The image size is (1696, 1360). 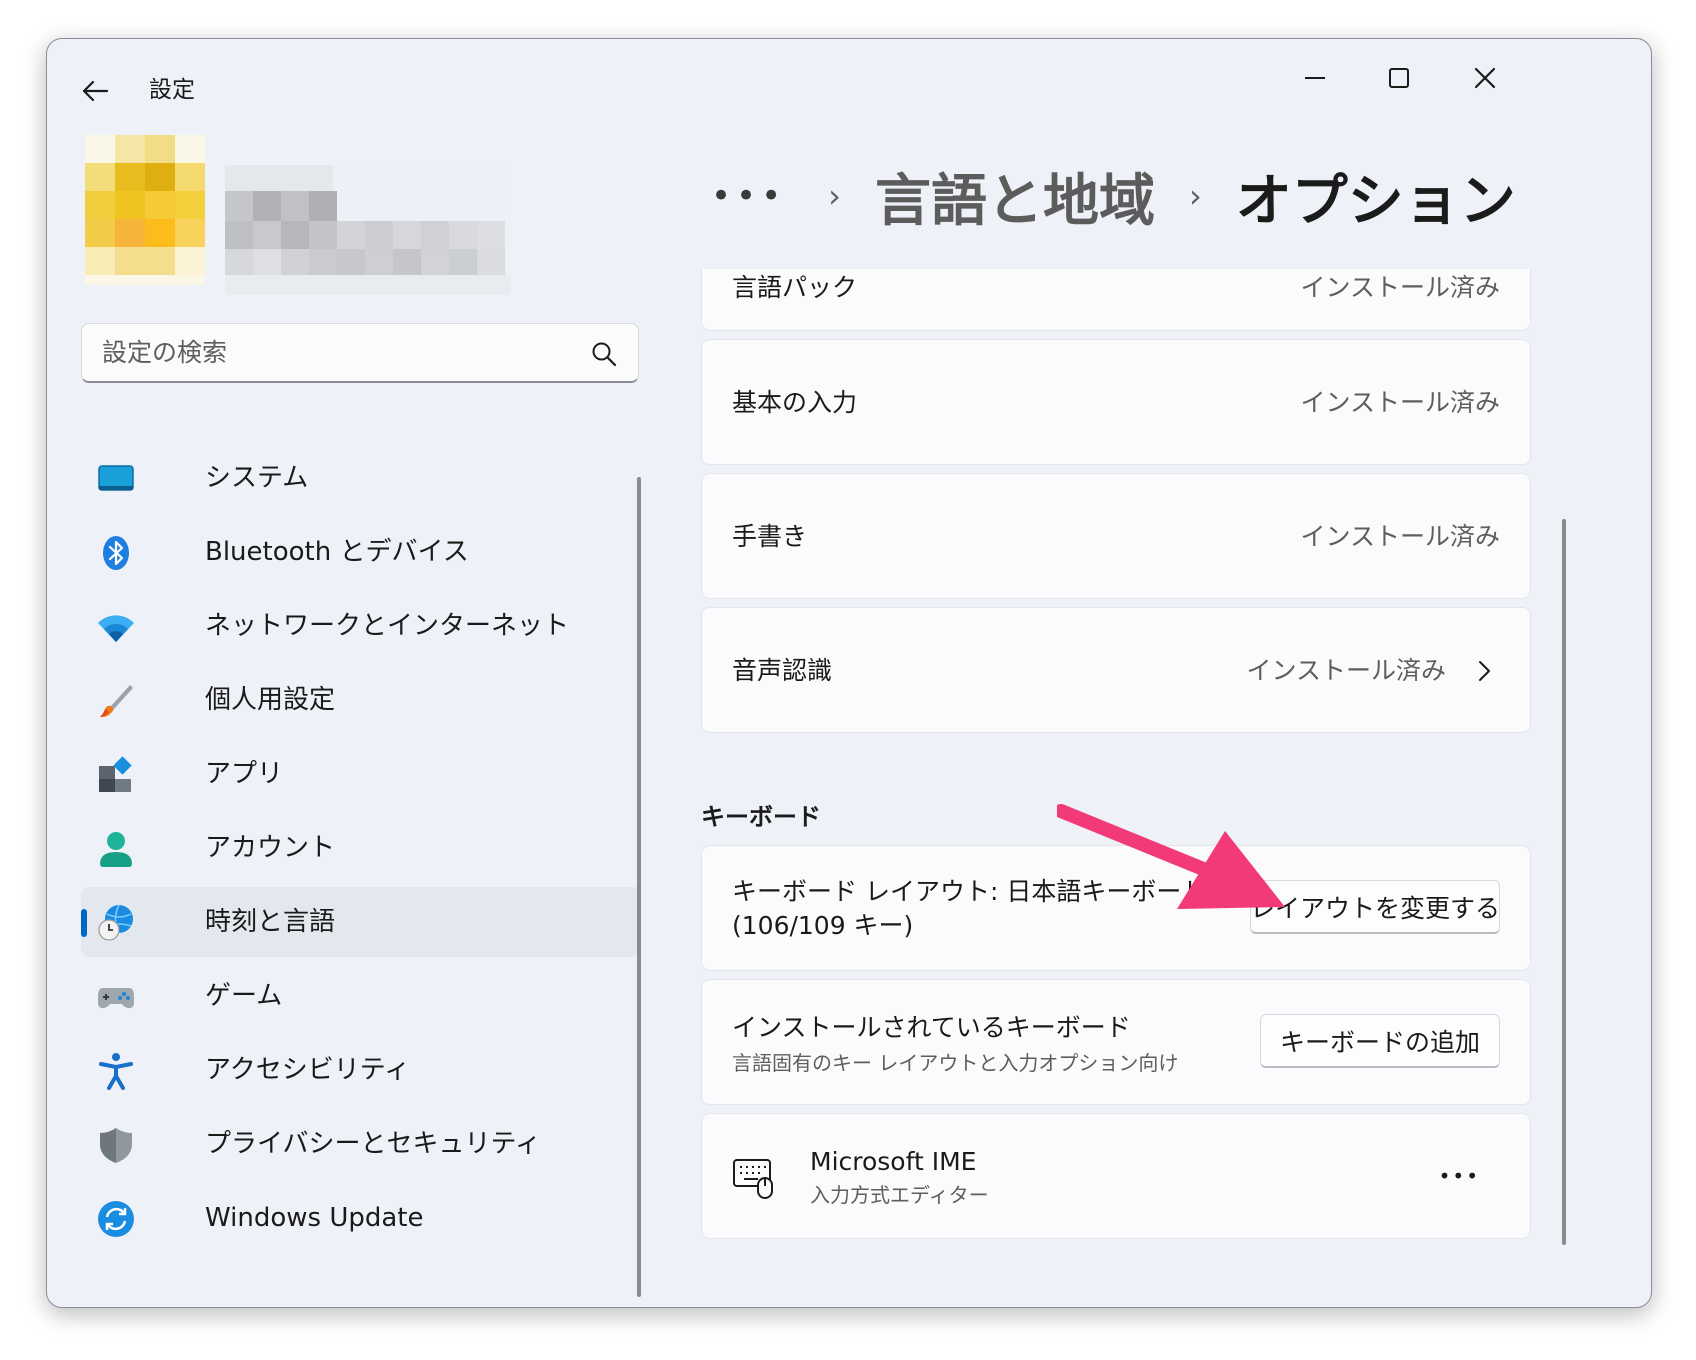 I want to click on keyboard-section-title: キーボード, so click(x=761, y=817).